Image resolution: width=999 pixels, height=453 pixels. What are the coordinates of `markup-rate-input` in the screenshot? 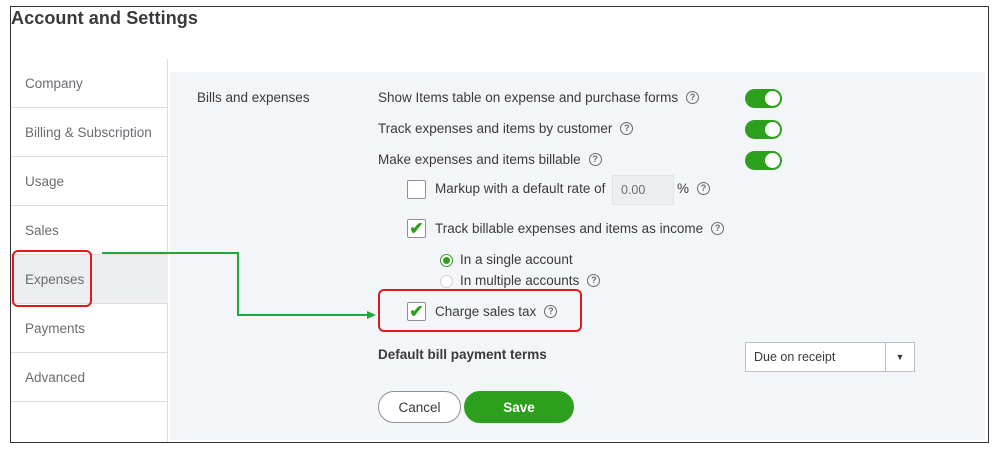 It's located at (643, 190).